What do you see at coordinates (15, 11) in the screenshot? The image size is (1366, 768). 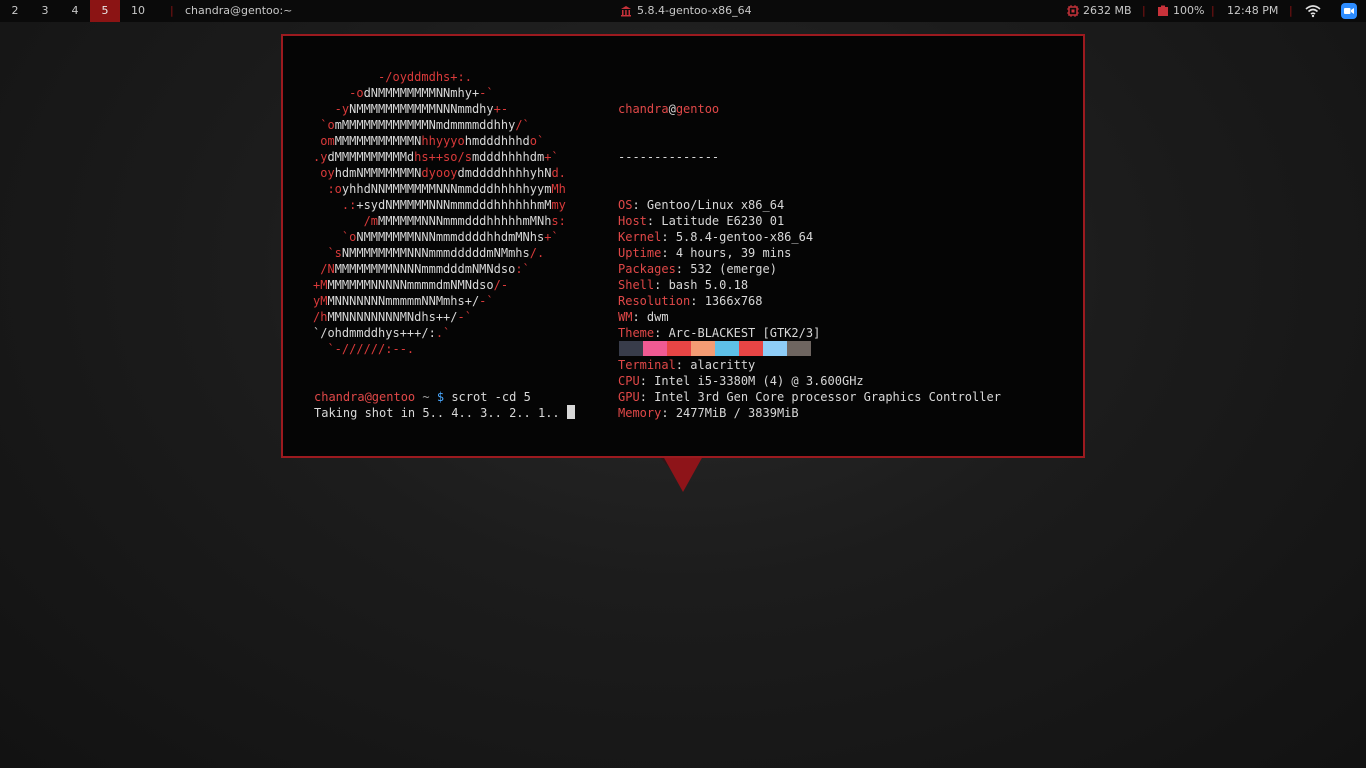 I see `tag-2: 2` at bounding box center [15, 11].